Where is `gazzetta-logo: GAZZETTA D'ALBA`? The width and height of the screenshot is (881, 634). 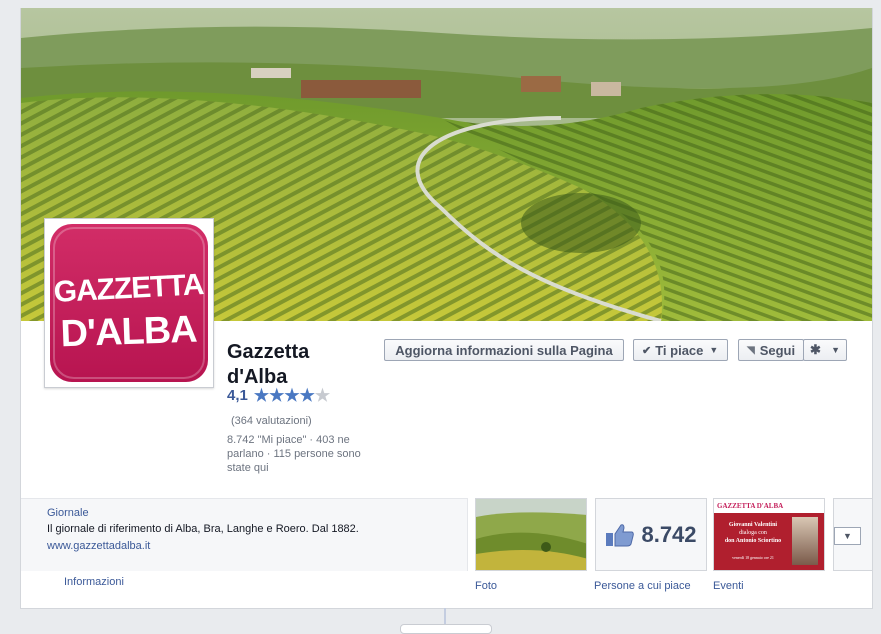
gazzetta-logo: GAZZETTA D'ALBA is located at coordinates (129, 303).